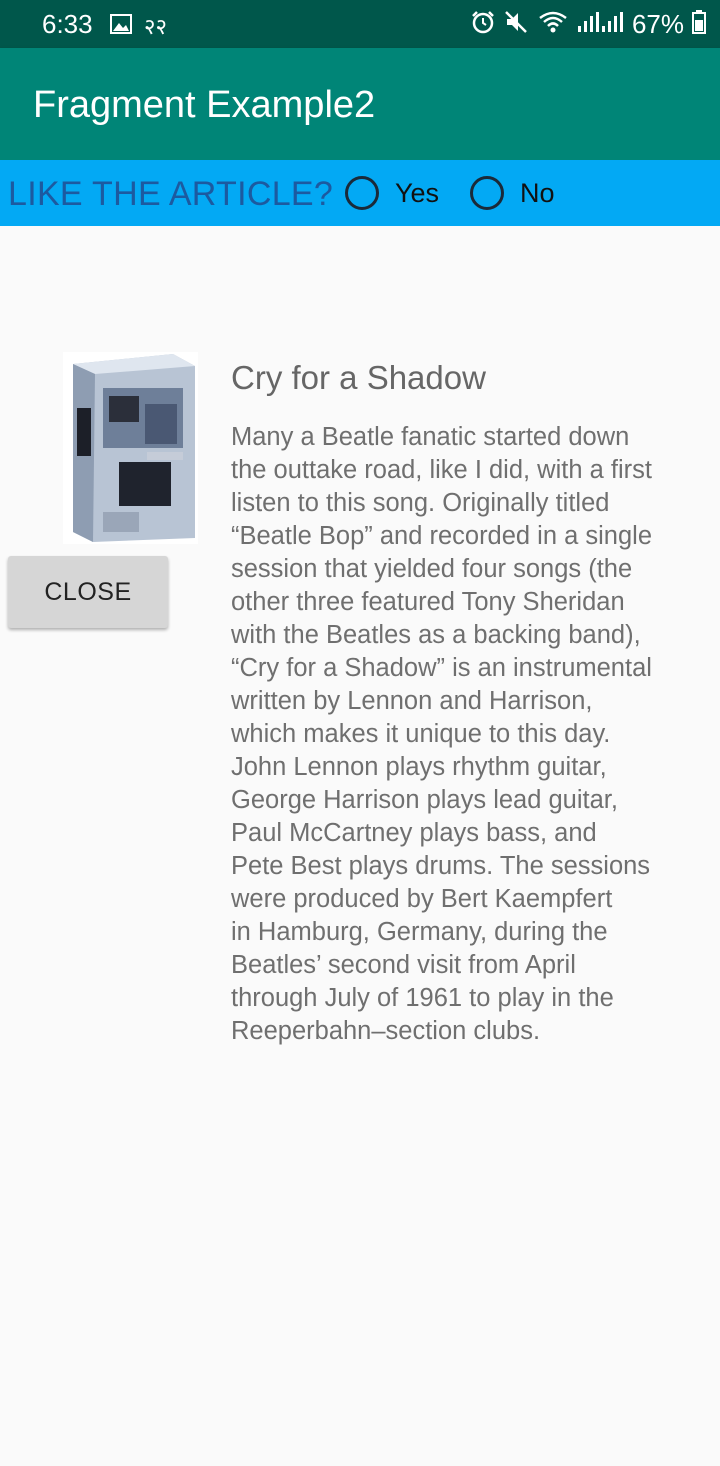 The image size is (720, 1466). Describe the element at coordinates (699, 24) in the screenshot. I see `battery-icon` at that location.